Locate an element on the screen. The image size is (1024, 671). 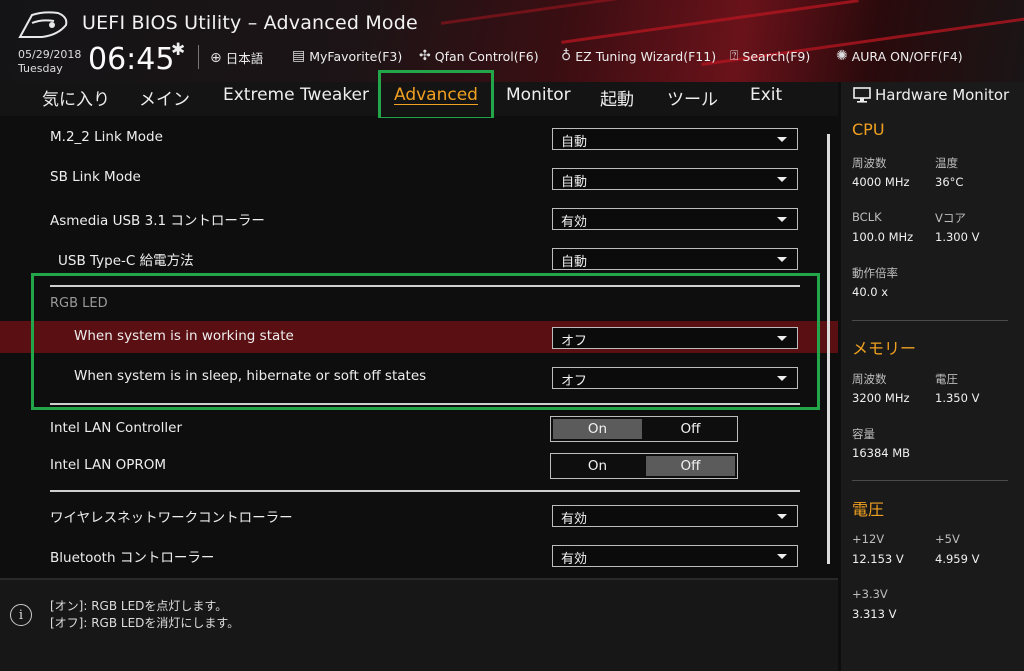
date-text: 05/29/2018 is located at coordinates (50, 54).